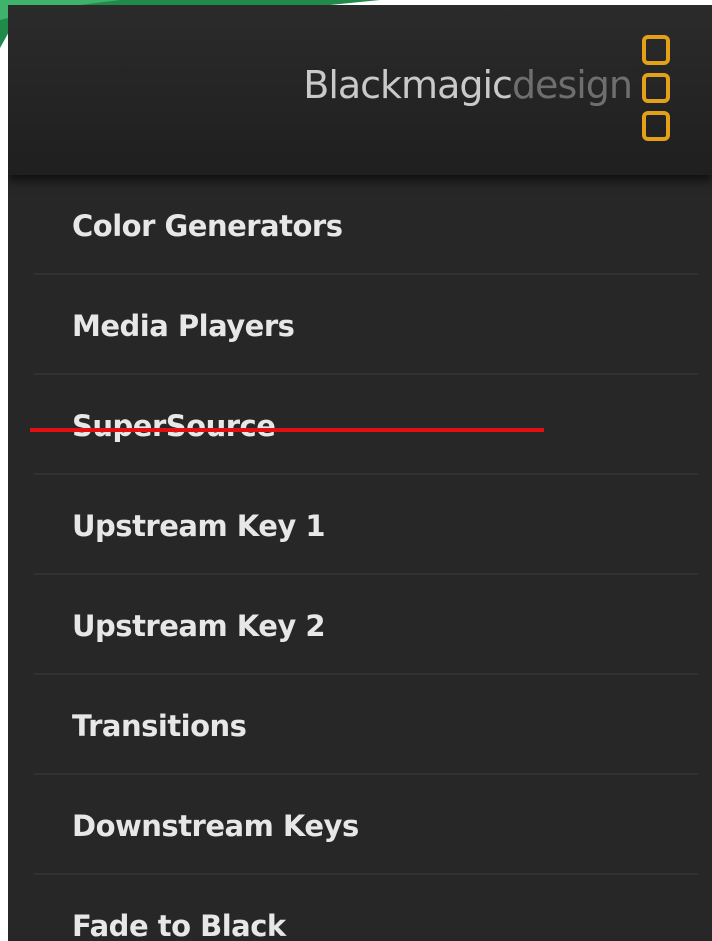  Describe the element at coordinates (199, 526) in the screenshot. I see `menu-item-label: Upstream Key 1` at that location.